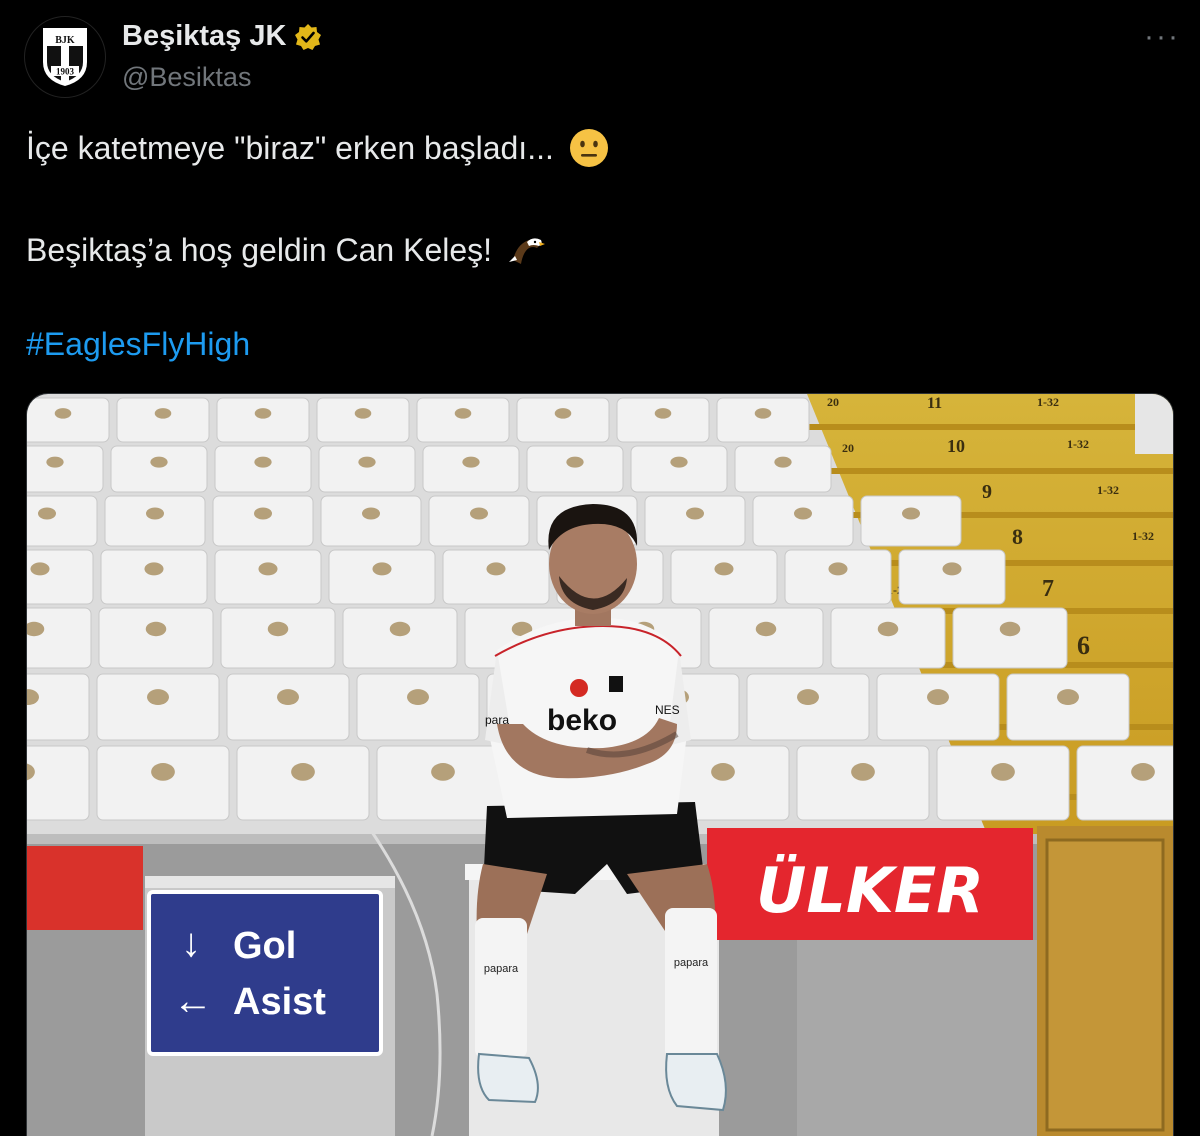  Describe the element at coordinates (501, 969) in the screenshot. I see `sock-text-left: papara` at that location.